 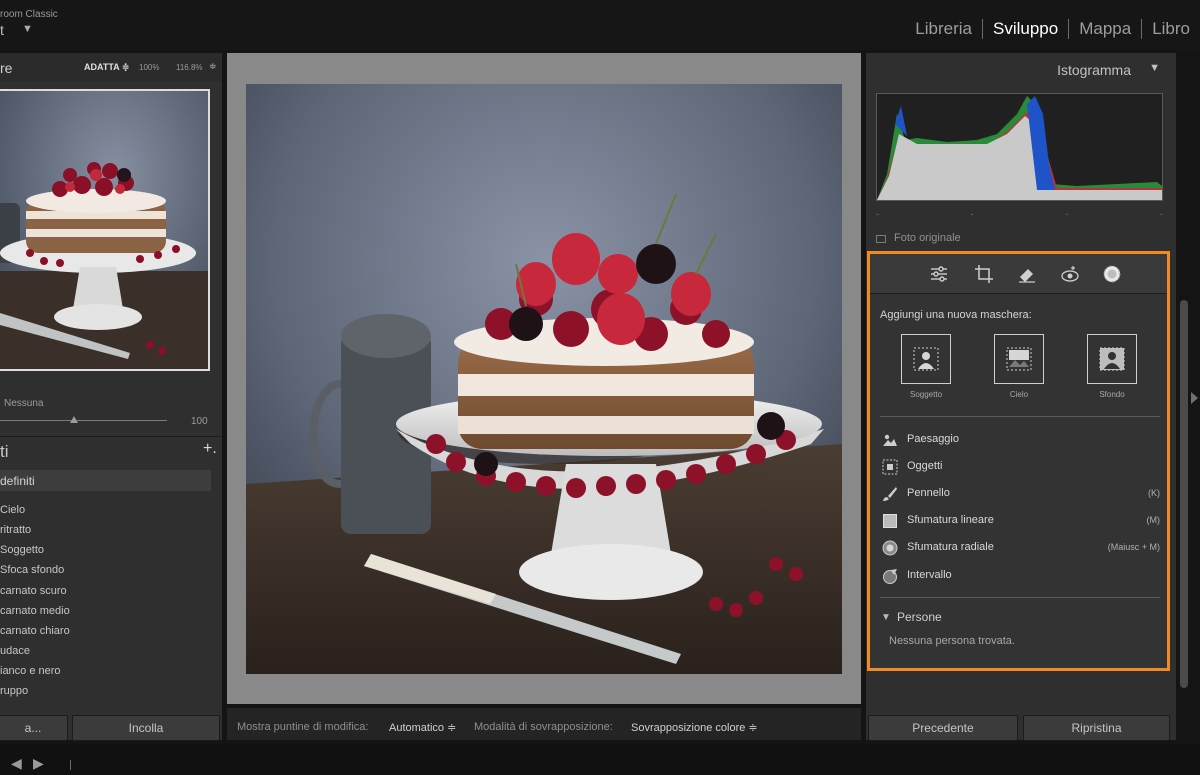 I want to click on preset-item: ianco e nero, so click(x=30, y=671).